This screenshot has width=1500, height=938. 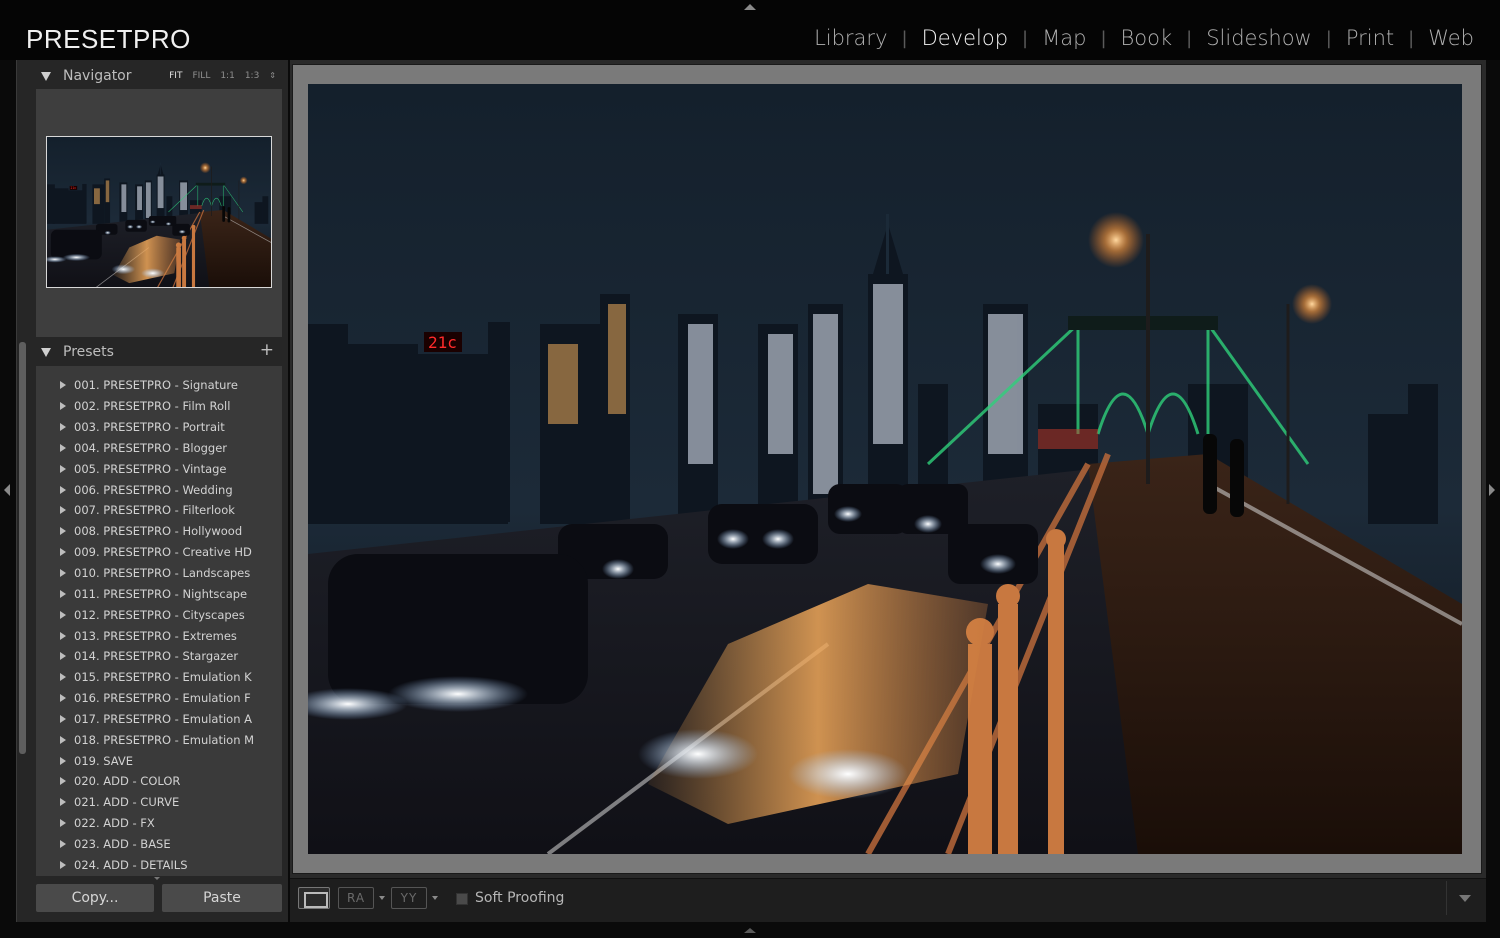 What do you see at coordinates (159, 552) in the screenshot?
I see `preset-item: 009. PRESETPRO - Creative HD` at bounding box center [159, 552].